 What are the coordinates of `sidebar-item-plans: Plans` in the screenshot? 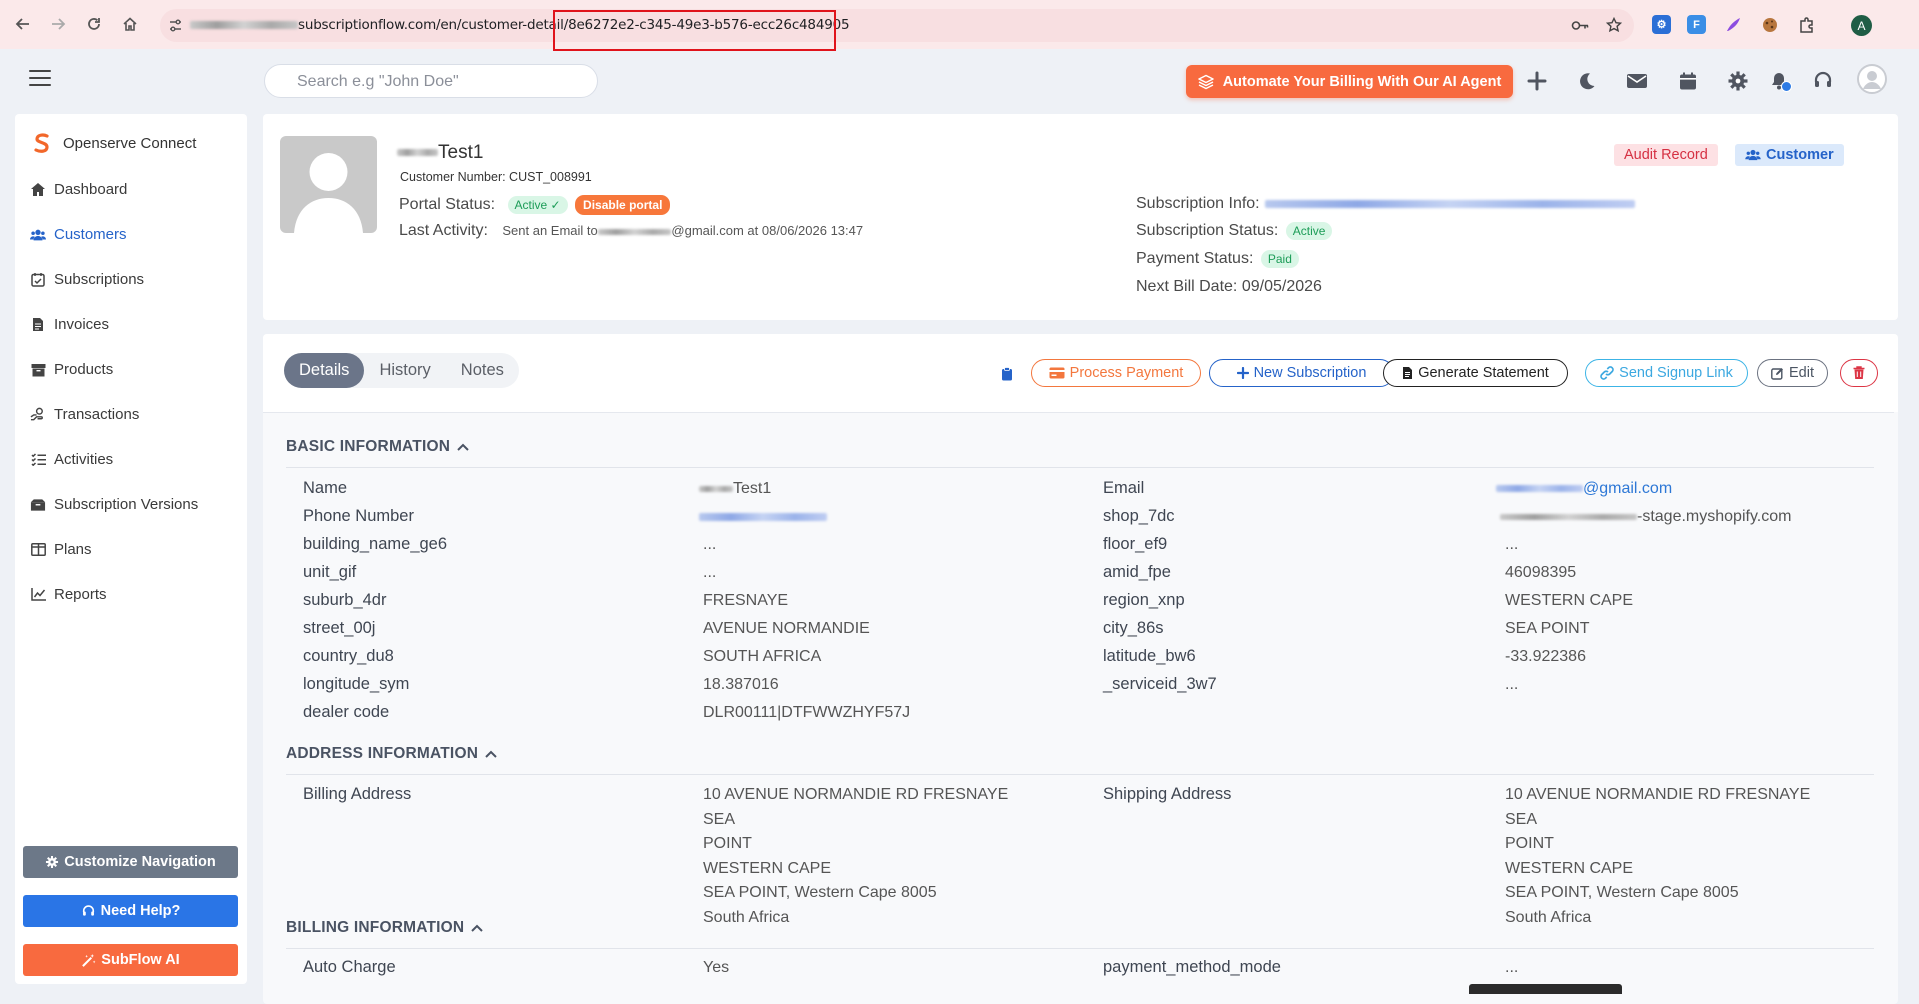 It's located at (135, 549).